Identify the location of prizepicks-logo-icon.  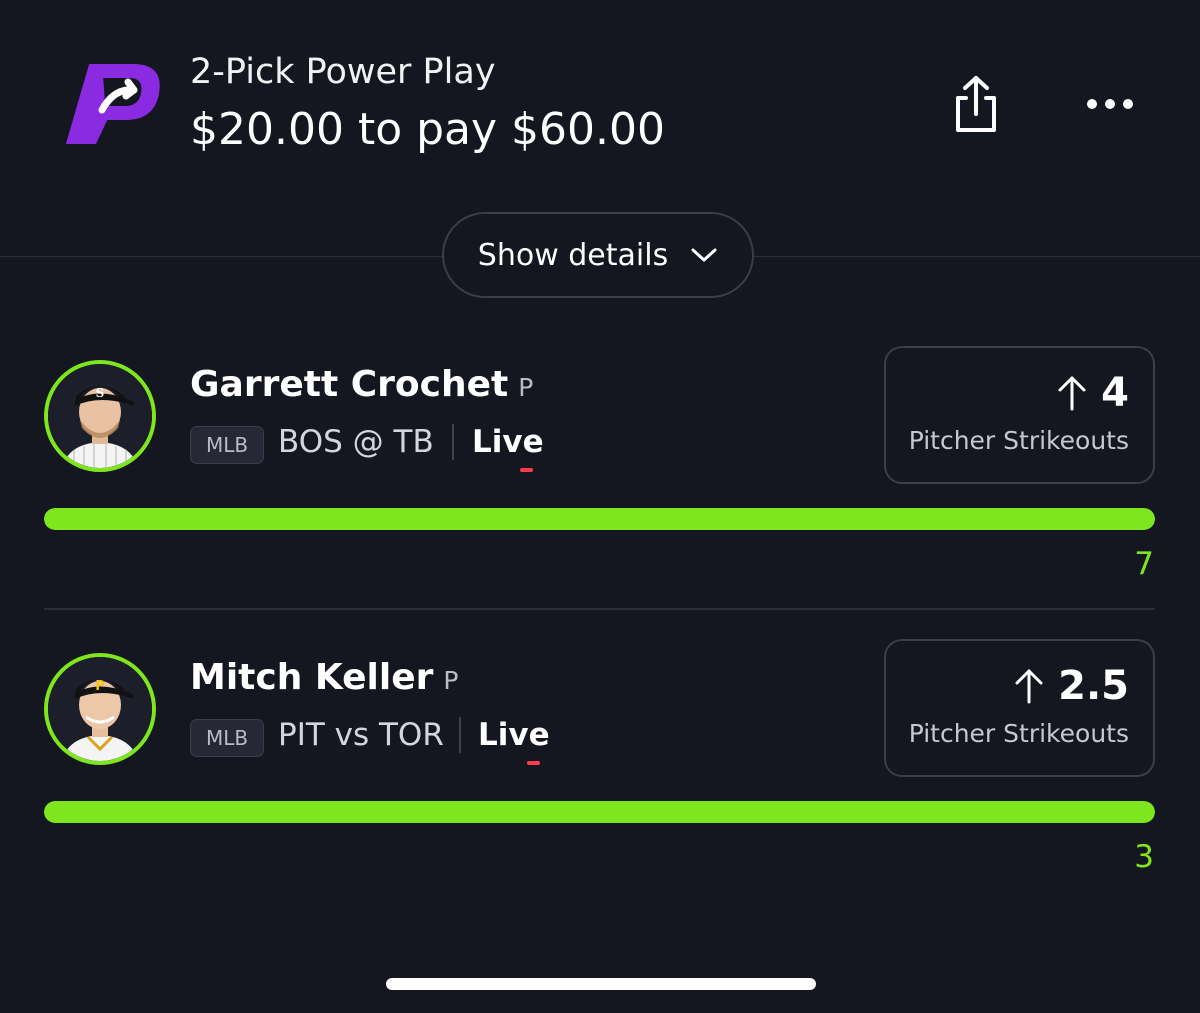
(112, 104).